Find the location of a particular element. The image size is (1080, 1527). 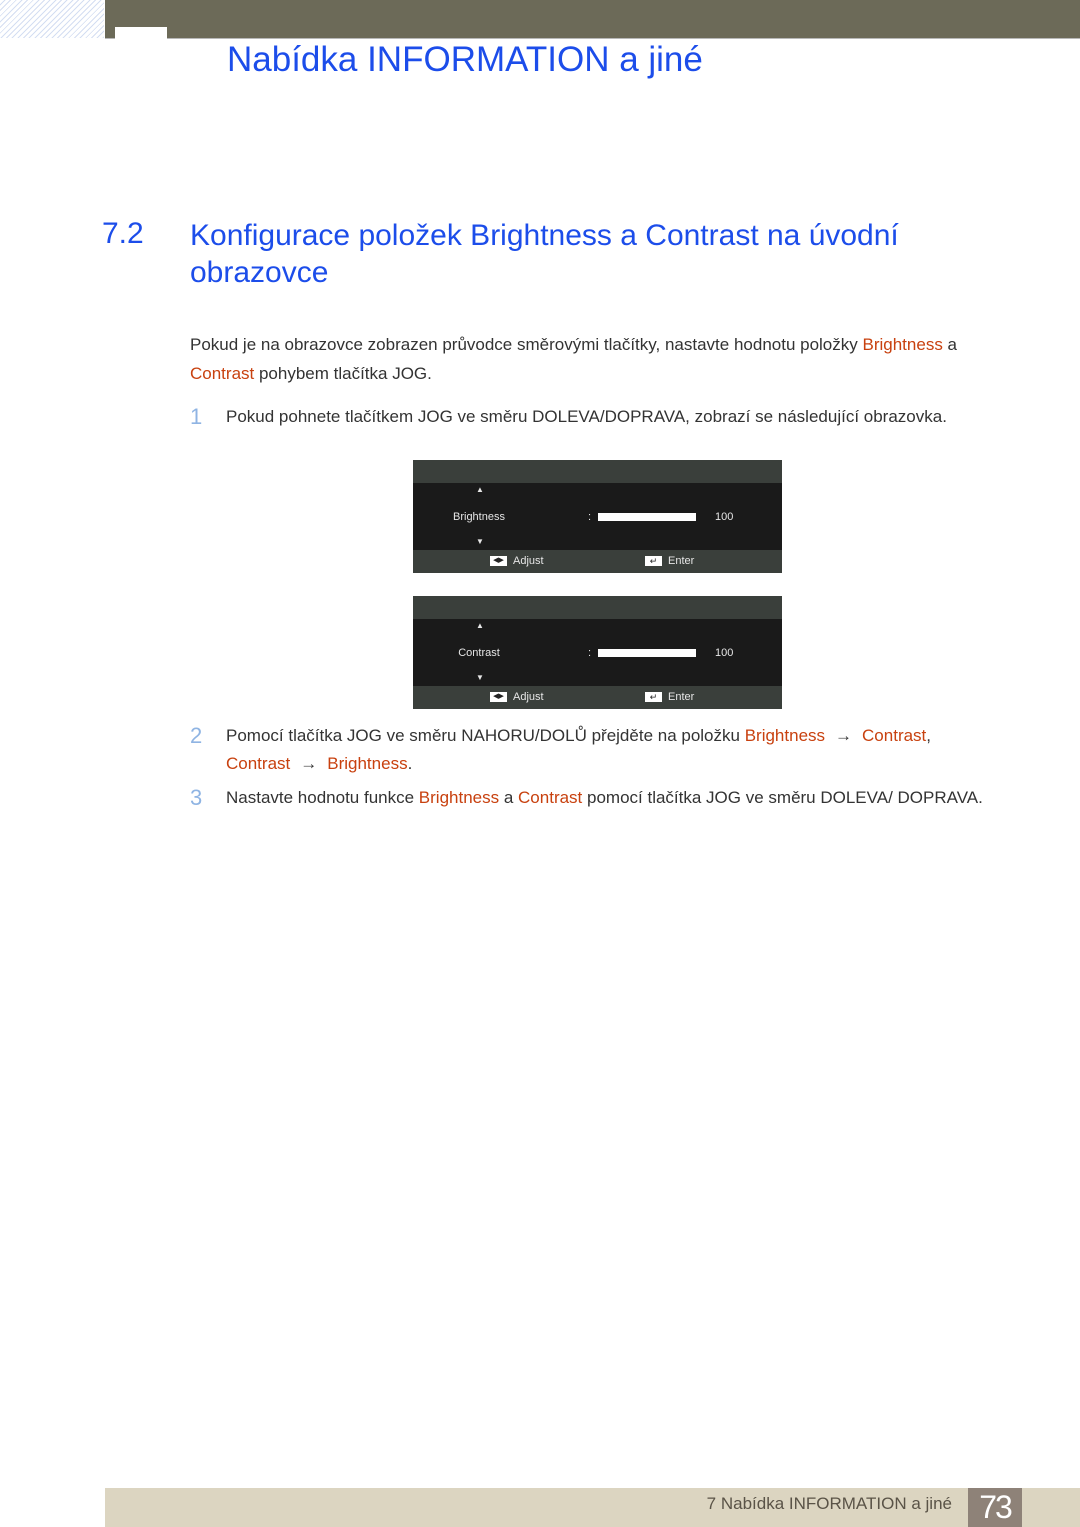

osd-screen-brightness: ▲ Brightness : 100 ▼ ◀▶ Adjust ↵ Enter is located at coordinates (597, 516).